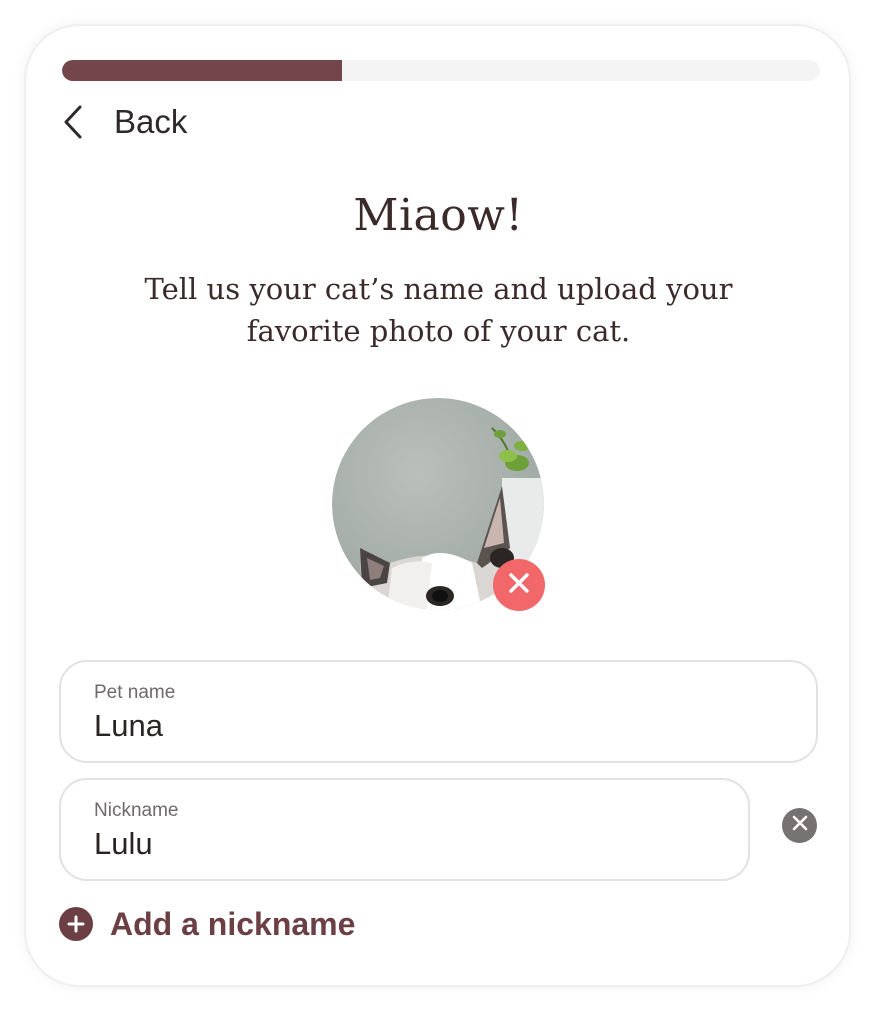 Image resolution: width=877 pixels, height=1012 pixels. Describe the element at coordinates (202, 70) in the screenshot. I see `progress-fill` at that location.